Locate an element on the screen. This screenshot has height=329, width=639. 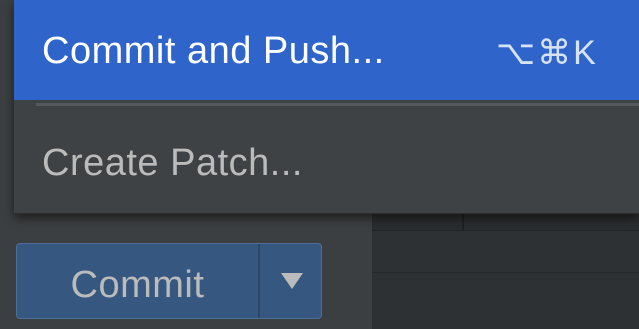
background-toolbar-strip is located at coordinates (505, 221).